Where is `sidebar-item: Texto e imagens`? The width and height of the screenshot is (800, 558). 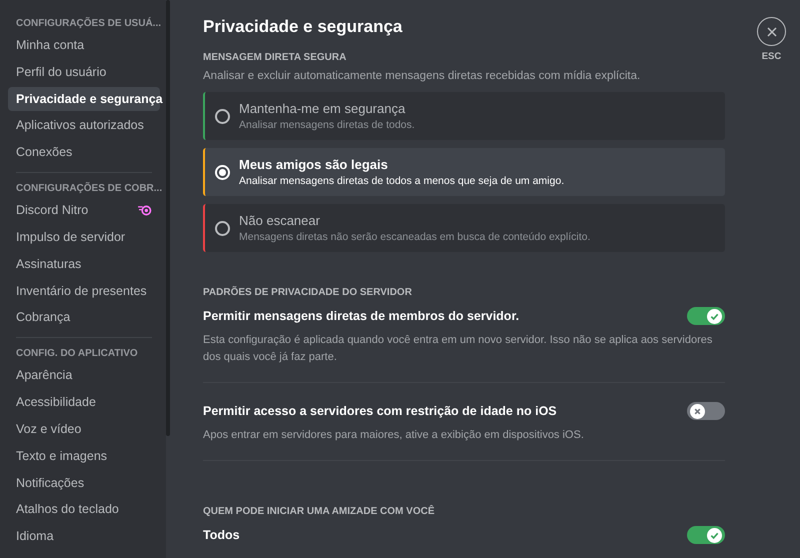 sidebar-item: Texto e imagens is located at coordinates (84, 456).